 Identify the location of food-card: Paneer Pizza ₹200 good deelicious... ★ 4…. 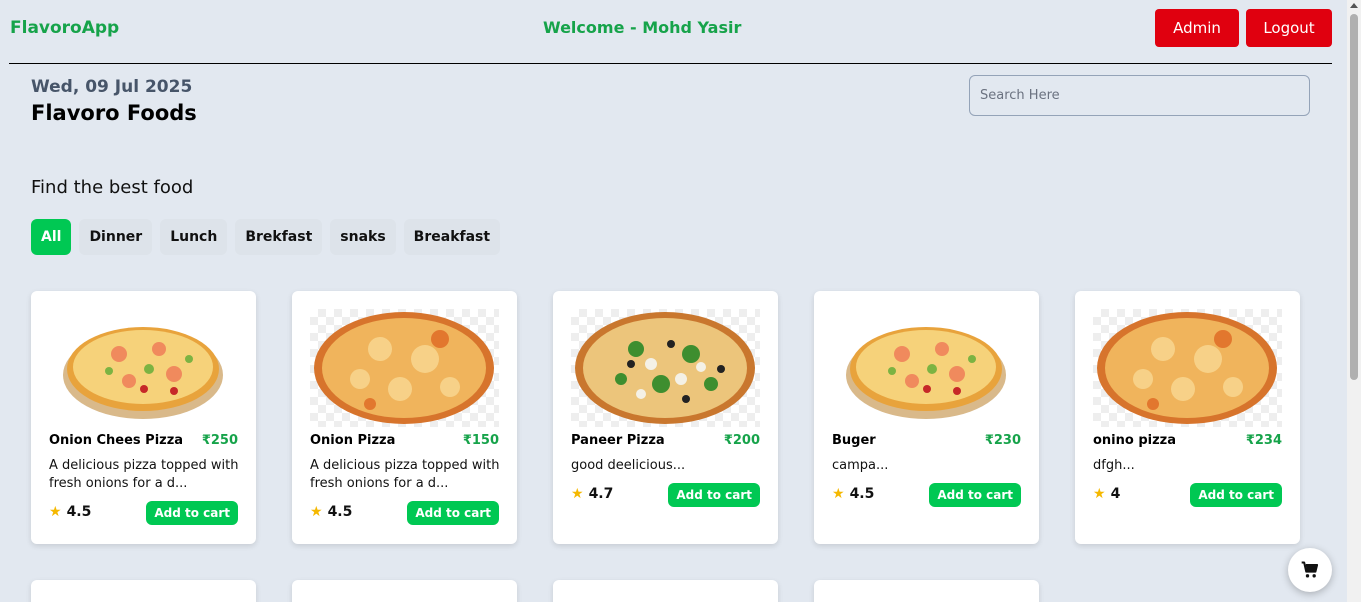
(665, 417).